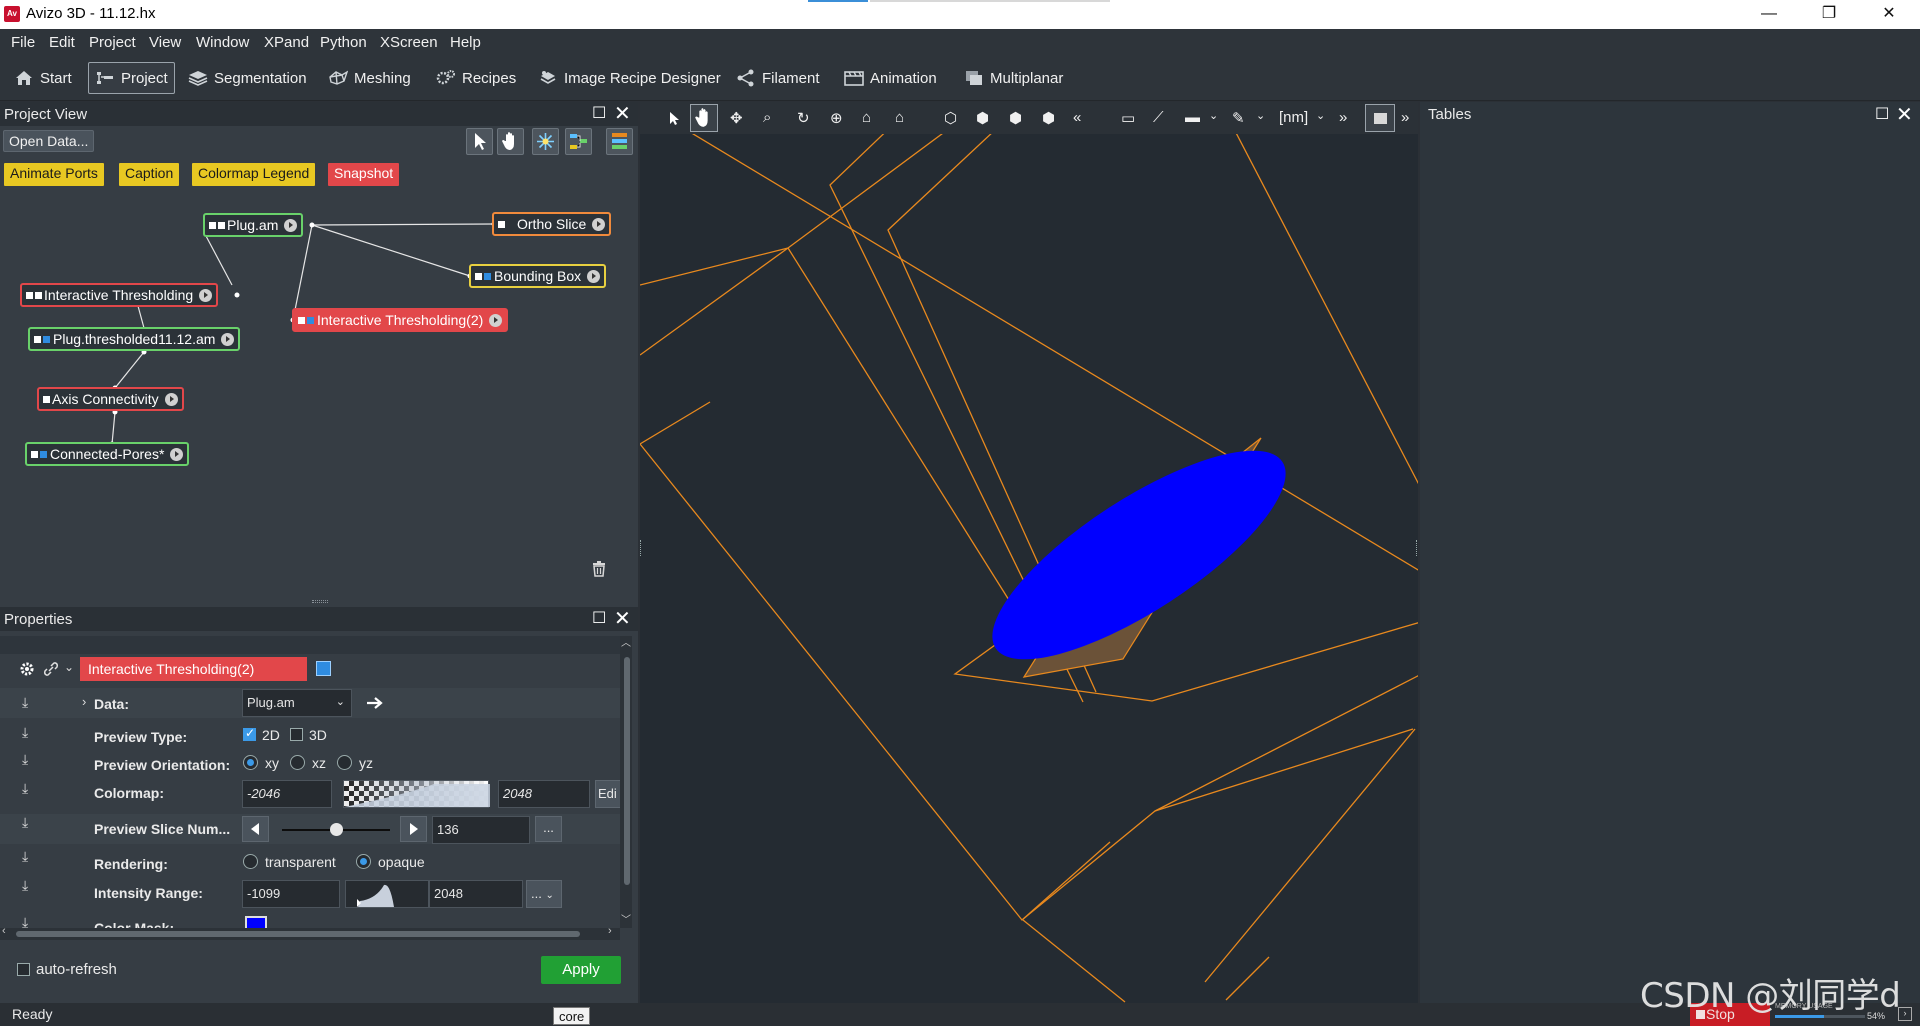 Image resolution: width=1920 pixels, height=1026 pixels. I want to click on close-button: ✕, so click(1889, 14).